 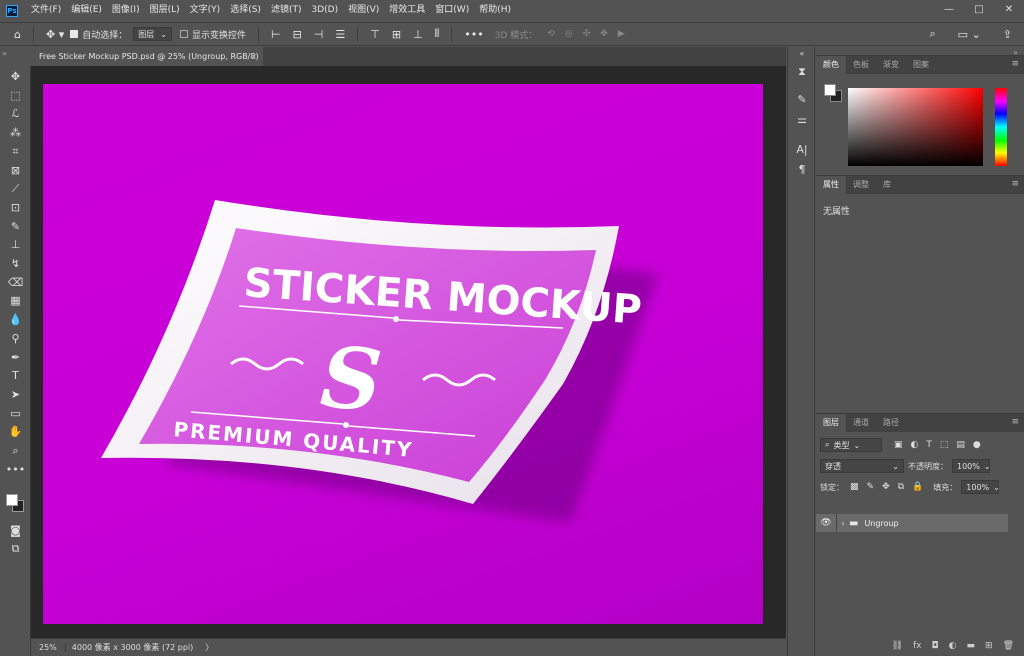 I want to click on healing-brush-tool-icon: ⊡, so click(x=15, y=208).